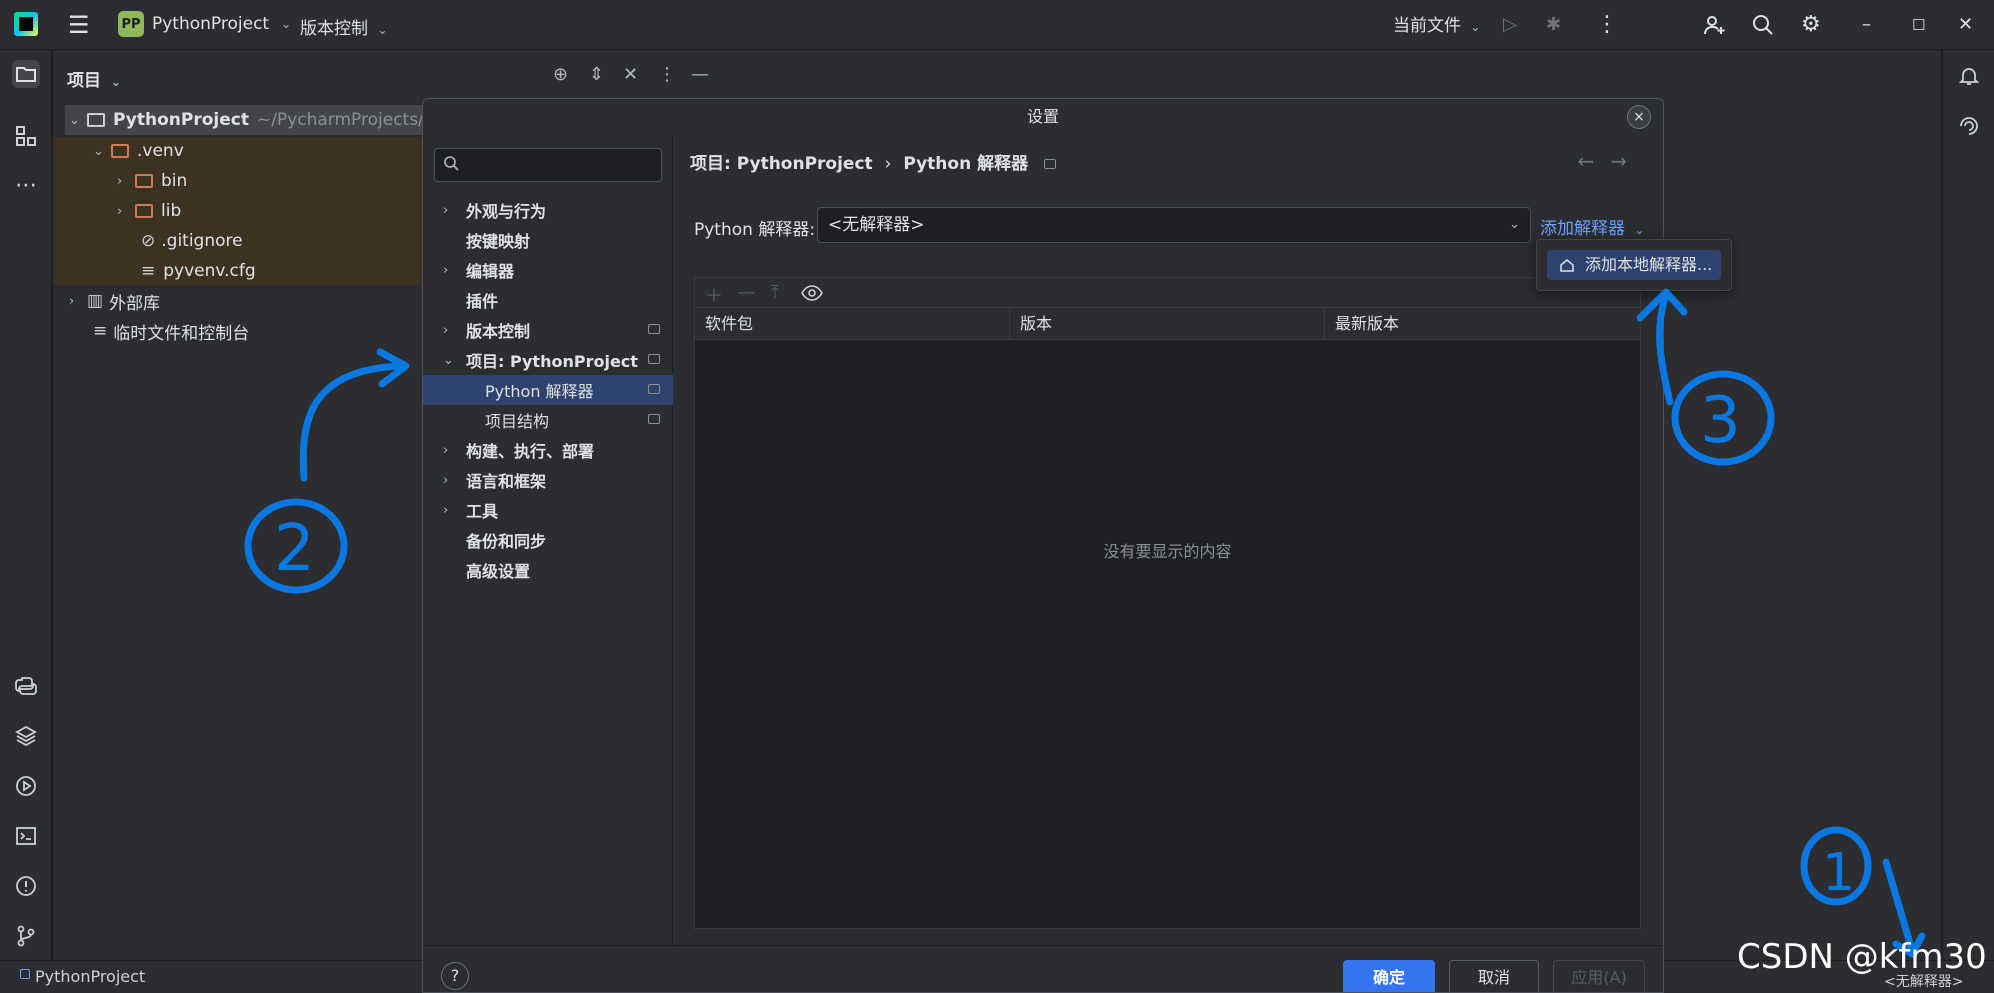 The image size is (1994, 993). What do you see at coordinates (1965, 25) in the screenshot?
I see `close-window-icon: ✕` at bounding box center [1965, 25].